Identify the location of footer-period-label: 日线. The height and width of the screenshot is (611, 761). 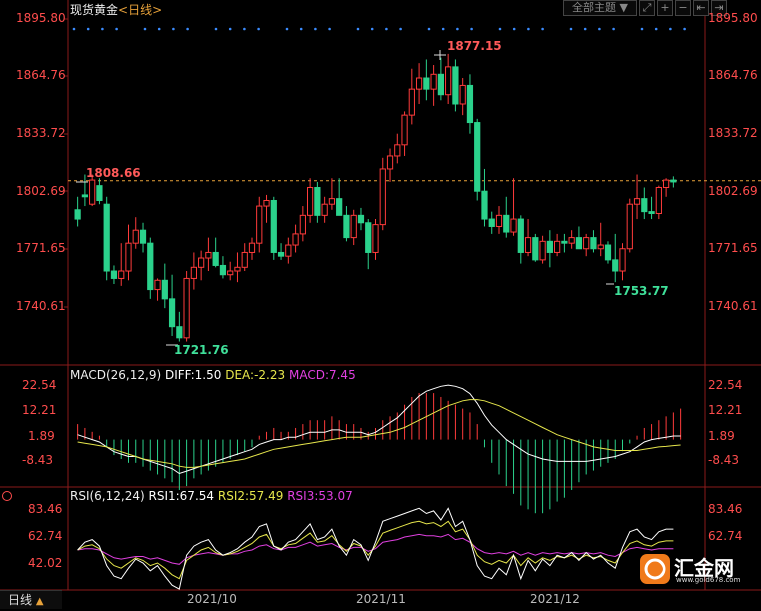
(20, 600).